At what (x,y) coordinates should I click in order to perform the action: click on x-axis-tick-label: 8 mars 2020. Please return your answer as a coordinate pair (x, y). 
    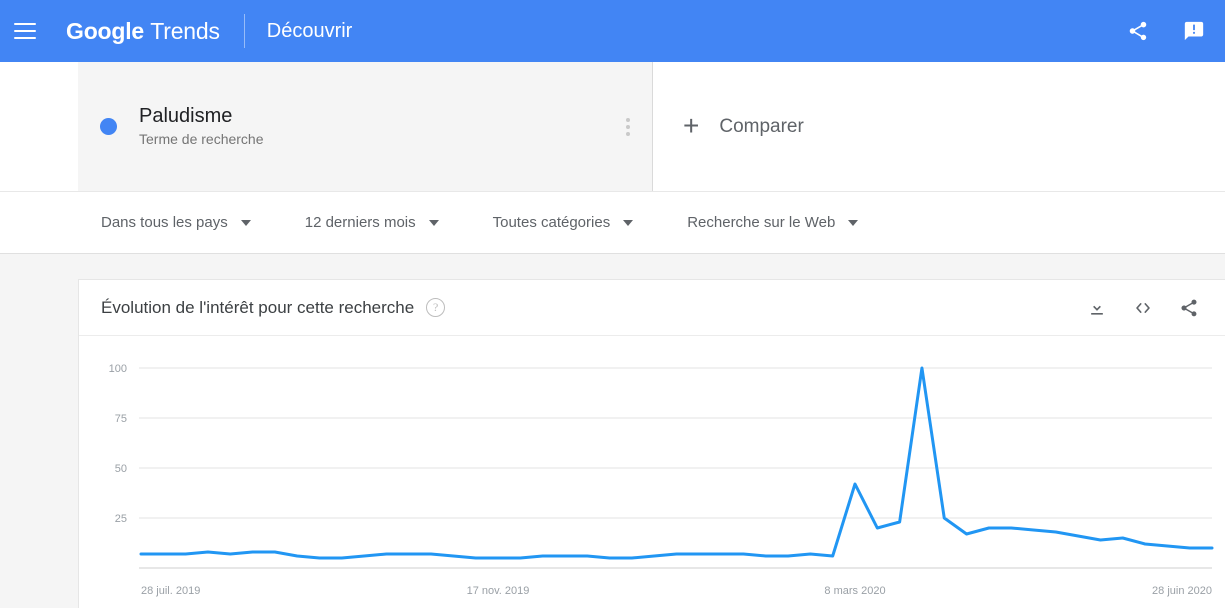
    Looking at the image, I should click on (854, 591).